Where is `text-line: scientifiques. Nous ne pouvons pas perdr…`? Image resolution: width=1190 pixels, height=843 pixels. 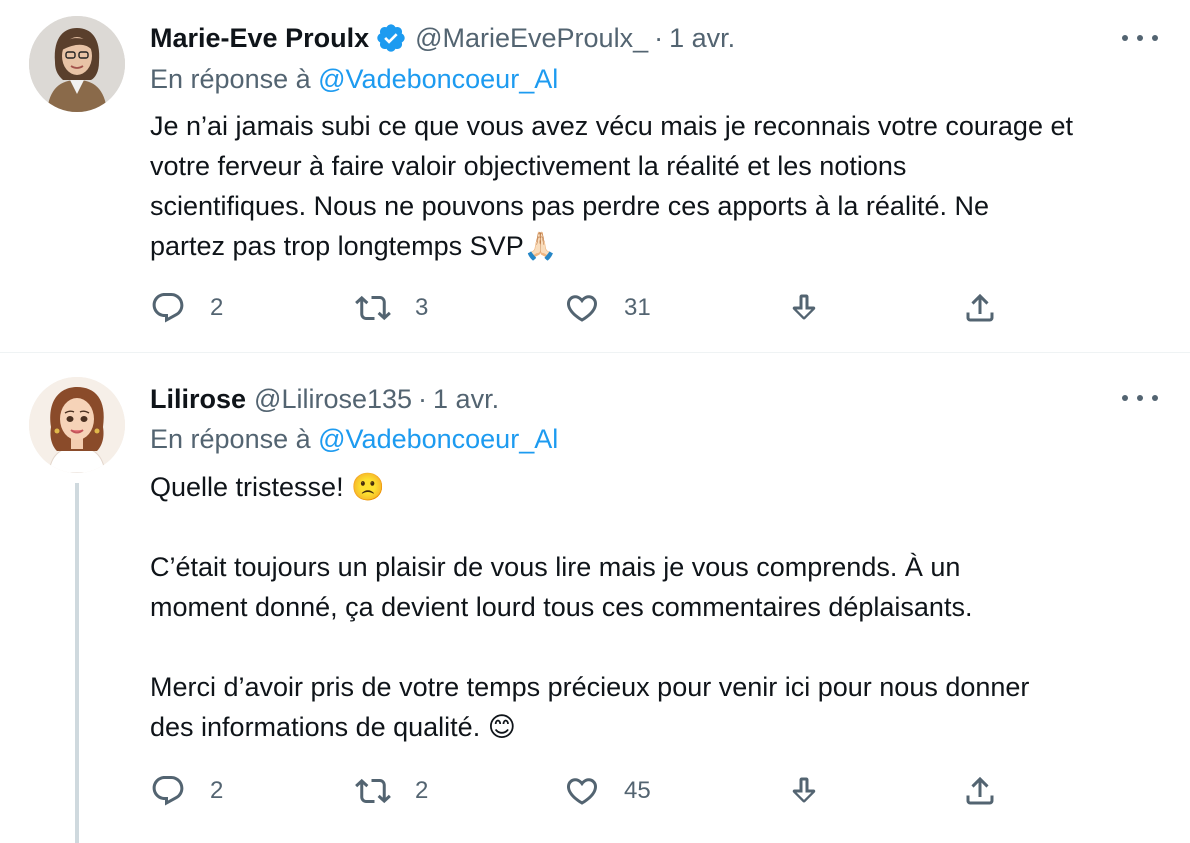
text-line: scientifiques. Nous ne pouvons pas perdr… is located at coordinates (569, 206).